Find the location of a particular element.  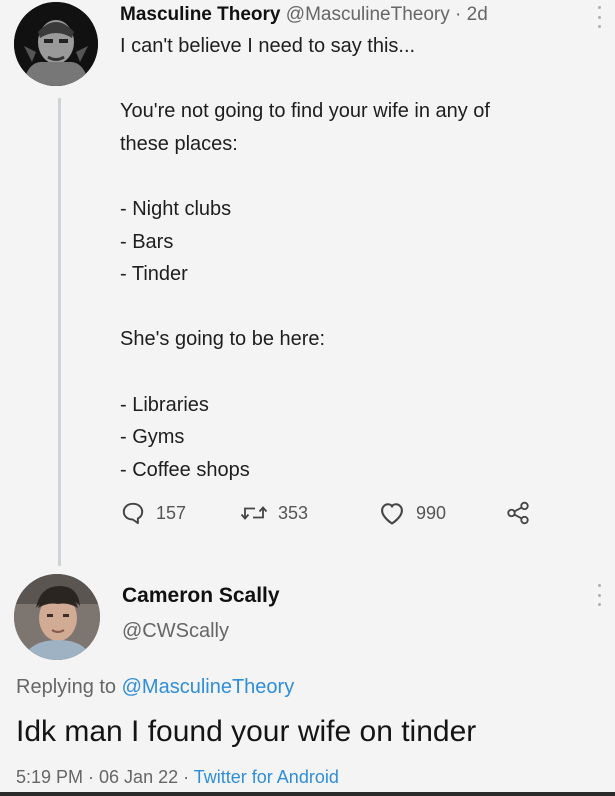

bottom-divider is located at coordinates (307, 794).